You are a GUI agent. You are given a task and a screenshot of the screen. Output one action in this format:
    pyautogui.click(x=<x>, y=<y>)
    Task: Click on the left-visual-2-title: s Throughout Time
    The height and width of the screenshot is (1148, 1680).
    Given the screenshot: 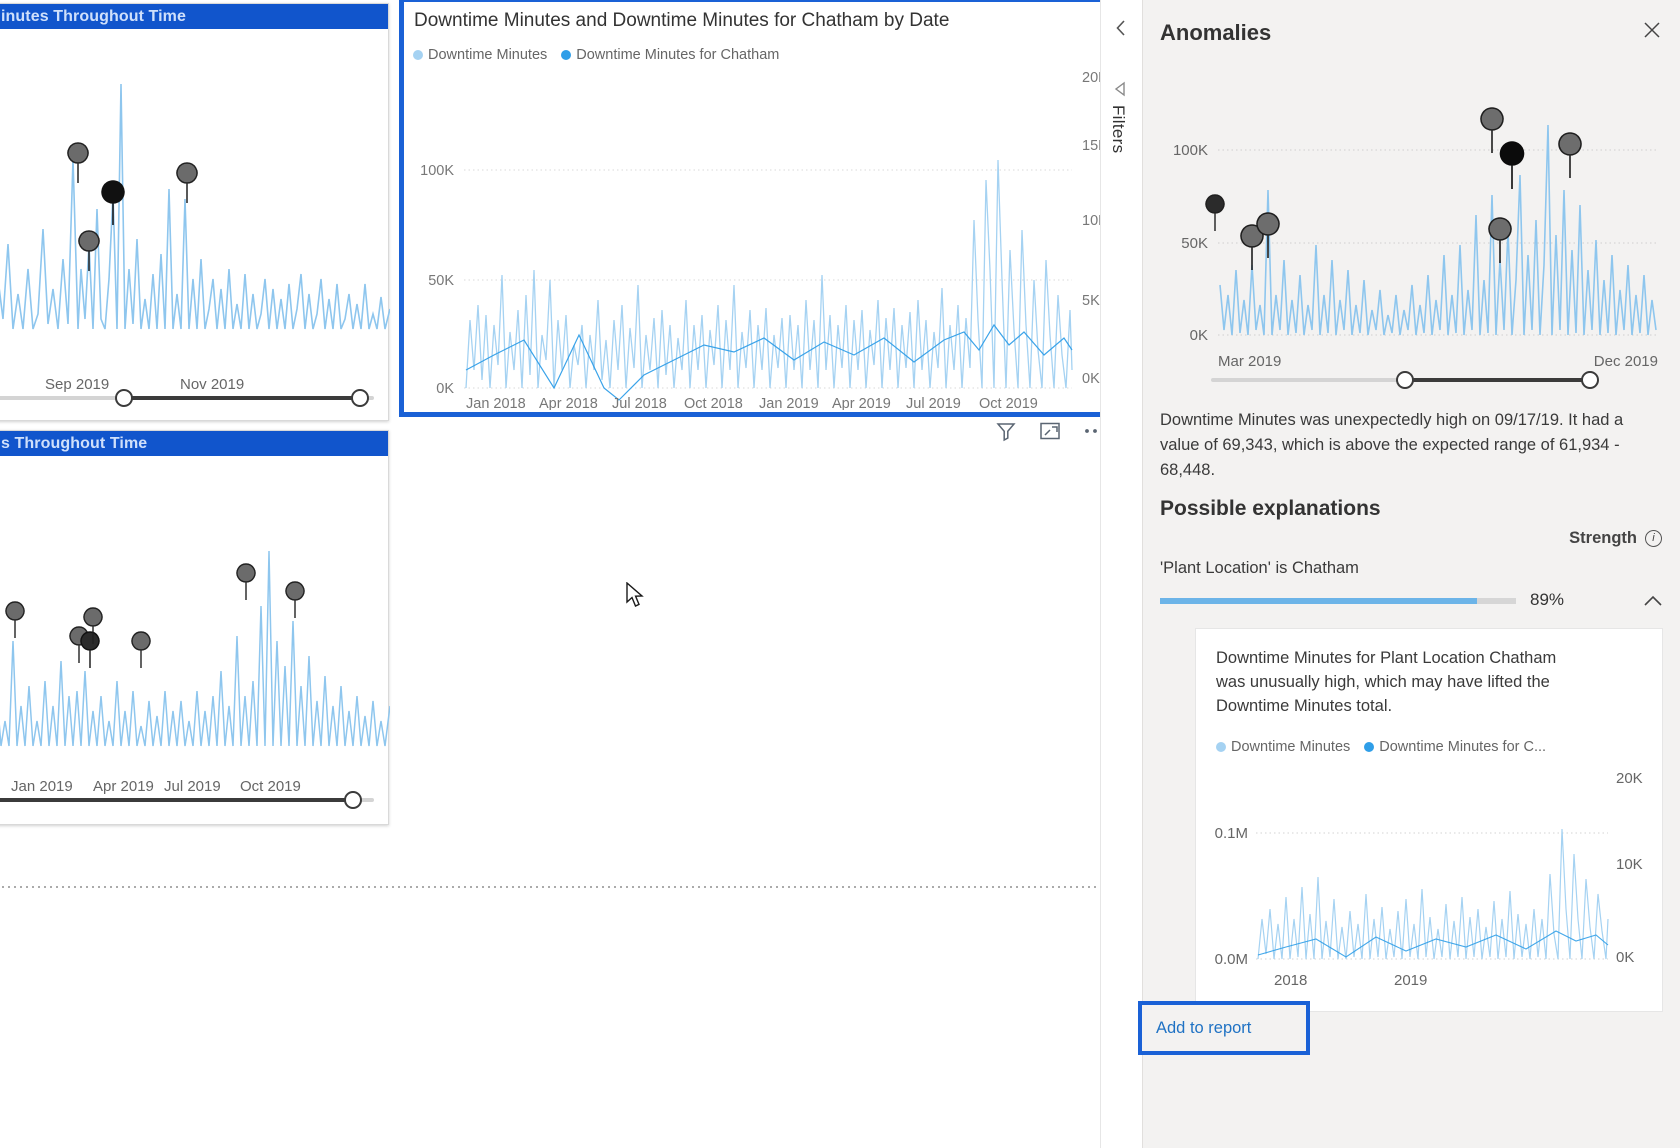 What is the action you would take?
    pyautogui.click(x=194, y=443)
    